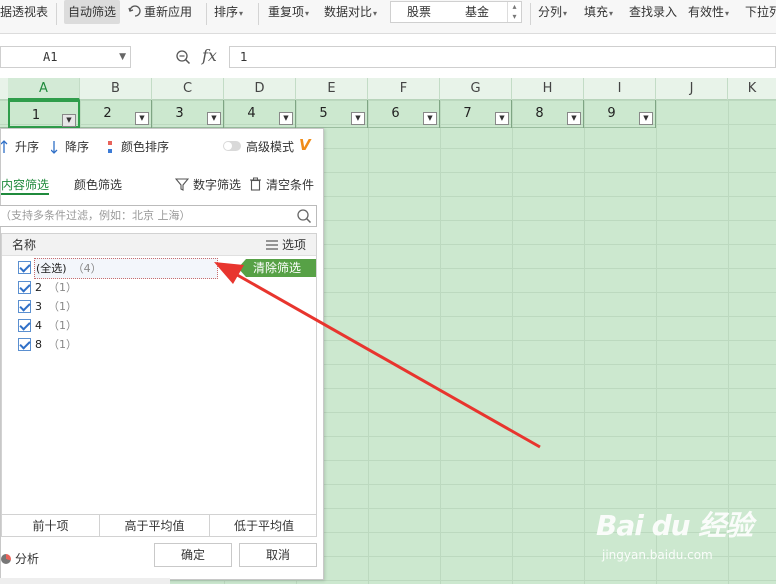 This screenshot has width=776, height=584. Describe the element at coordinates (548, 89) in the screenshot. I see `column-header-h: H` at that location.